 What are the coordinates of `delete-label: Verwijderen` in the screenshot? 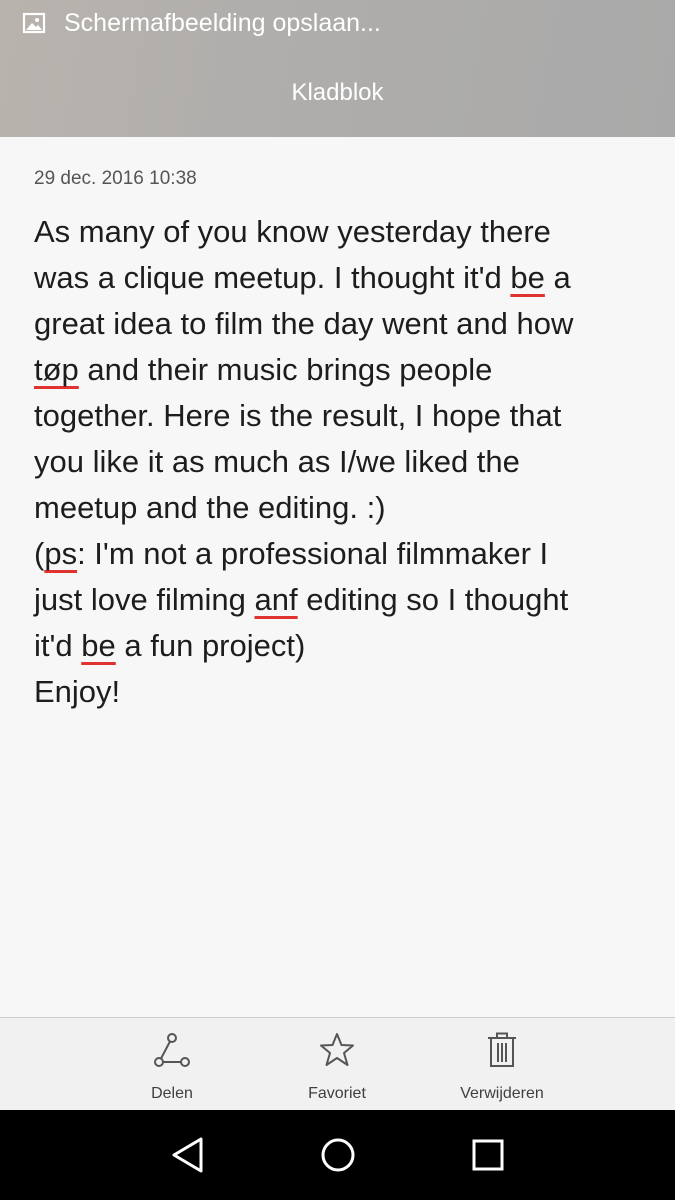 It's located at (502, 1093).